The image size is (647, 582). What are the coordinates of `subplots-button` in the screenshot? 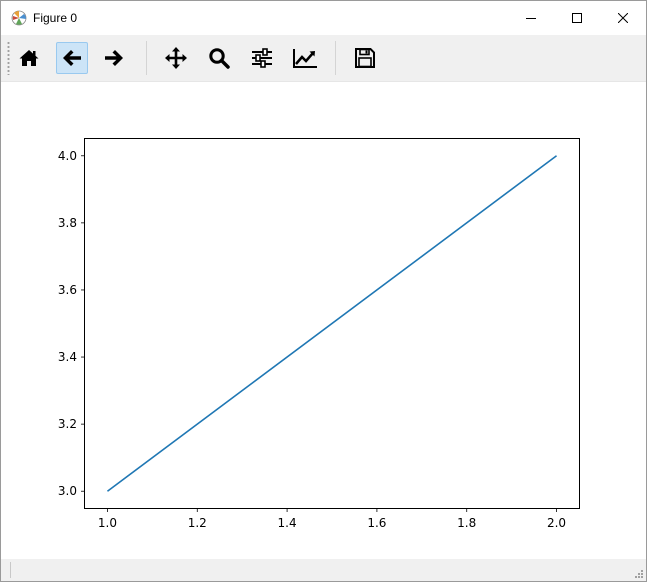 It's located at (262, 58).